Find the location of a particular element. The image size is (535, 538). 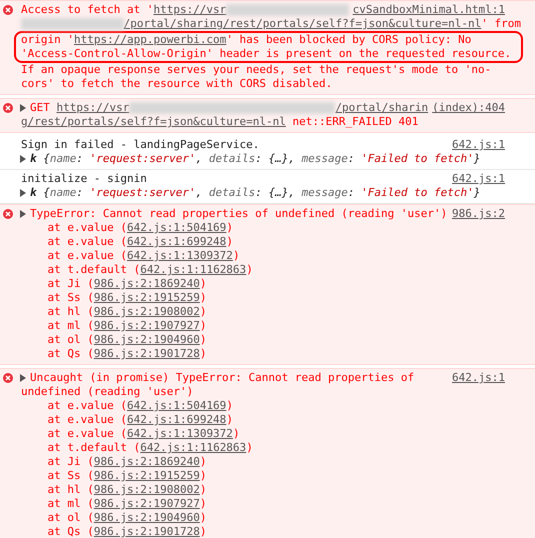

message-text: initialize - signin is located at coordinates (84, 179).